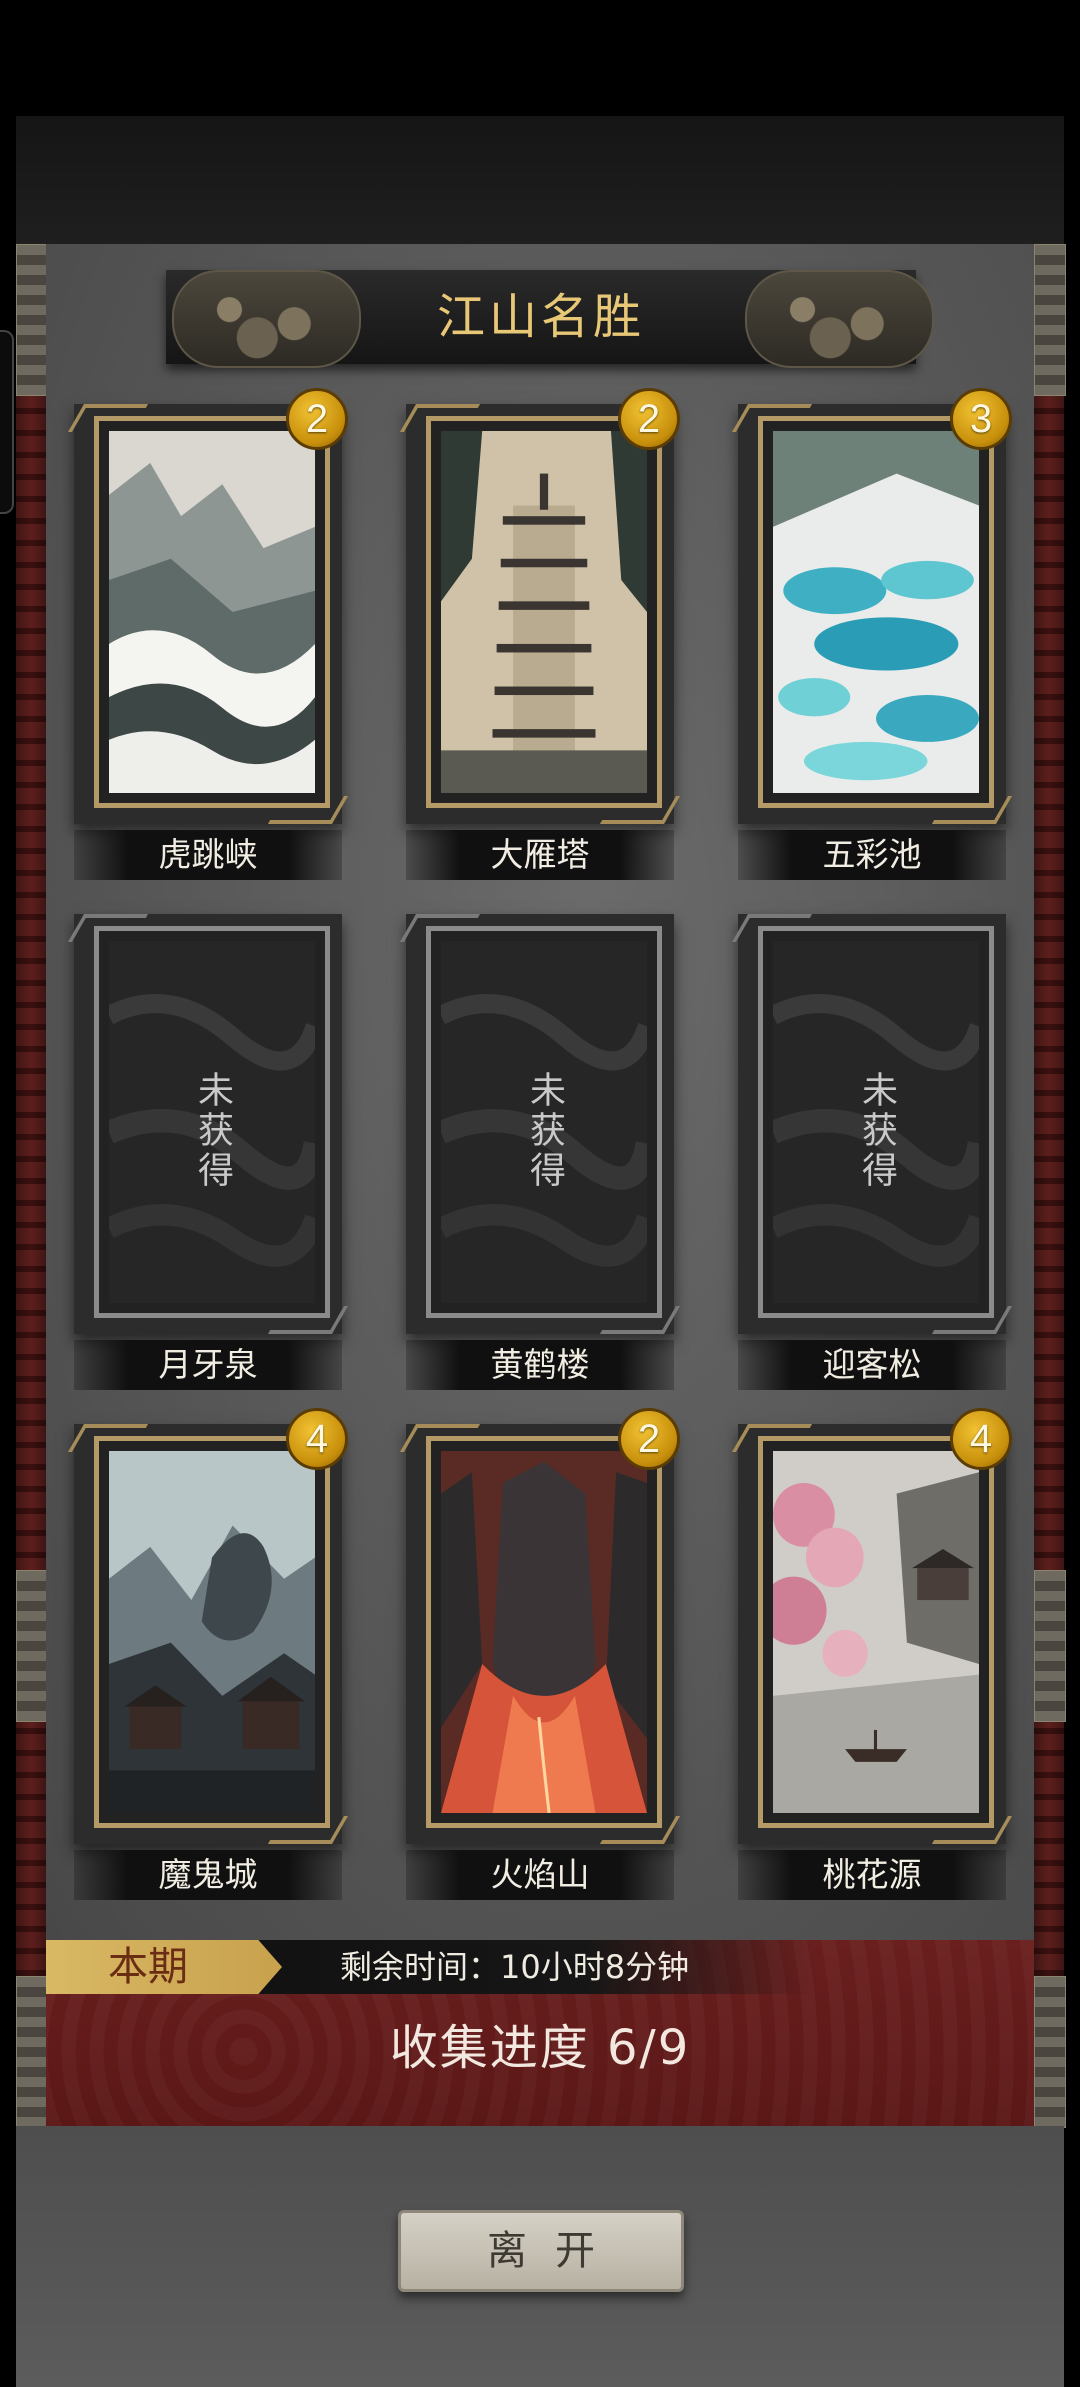 This screenshot has width=1080, height=2387. What do you see at coordinates (1050, 2052) in the screenshot?
I see `ornament-bottom-right` at bounding box center [1050, 2052].